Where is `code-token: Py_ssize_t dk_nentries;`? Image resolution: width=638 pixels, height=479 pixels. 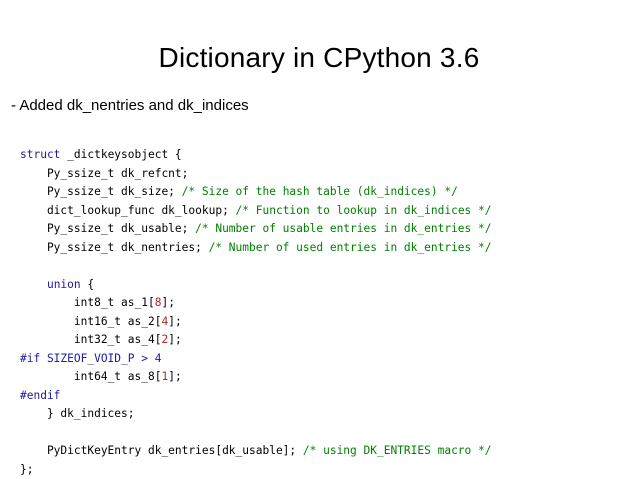
code-token: Py_ssize_t dk_nentries; is located at coordinates (114, 247).